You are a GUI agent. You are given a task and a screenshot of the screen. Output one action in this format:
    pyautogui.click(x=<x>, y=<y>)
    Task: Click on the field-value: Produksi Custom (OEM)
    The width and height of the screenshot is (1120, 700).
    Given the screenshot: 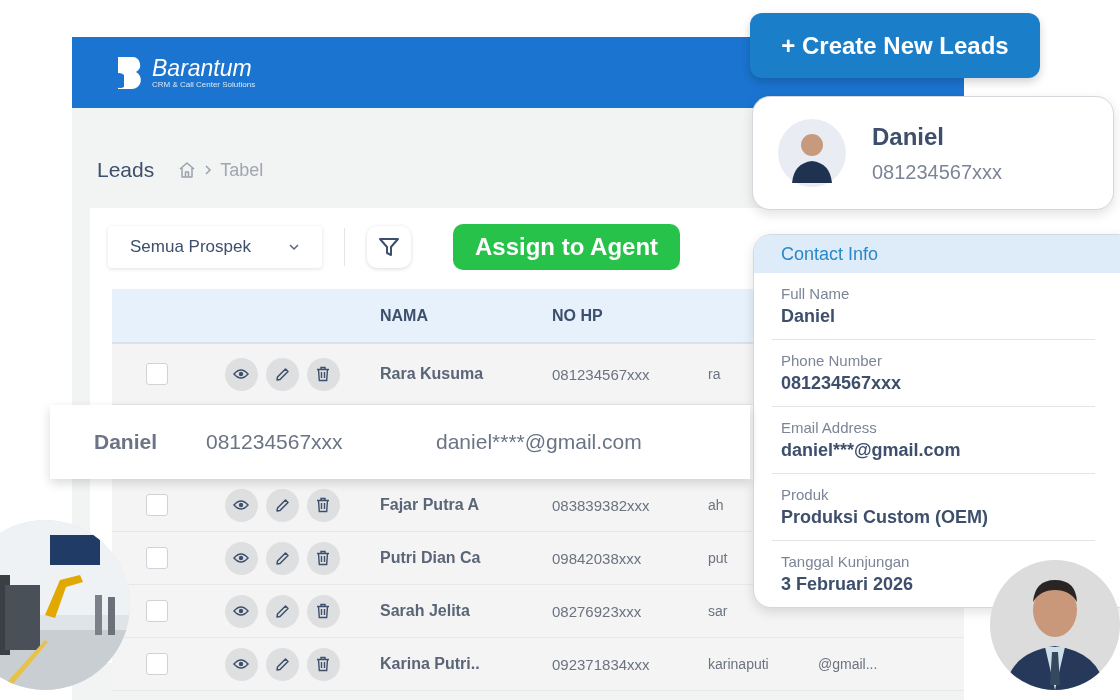 What is the action you would take?
    pyautogui.click(x=885, y=517)
    